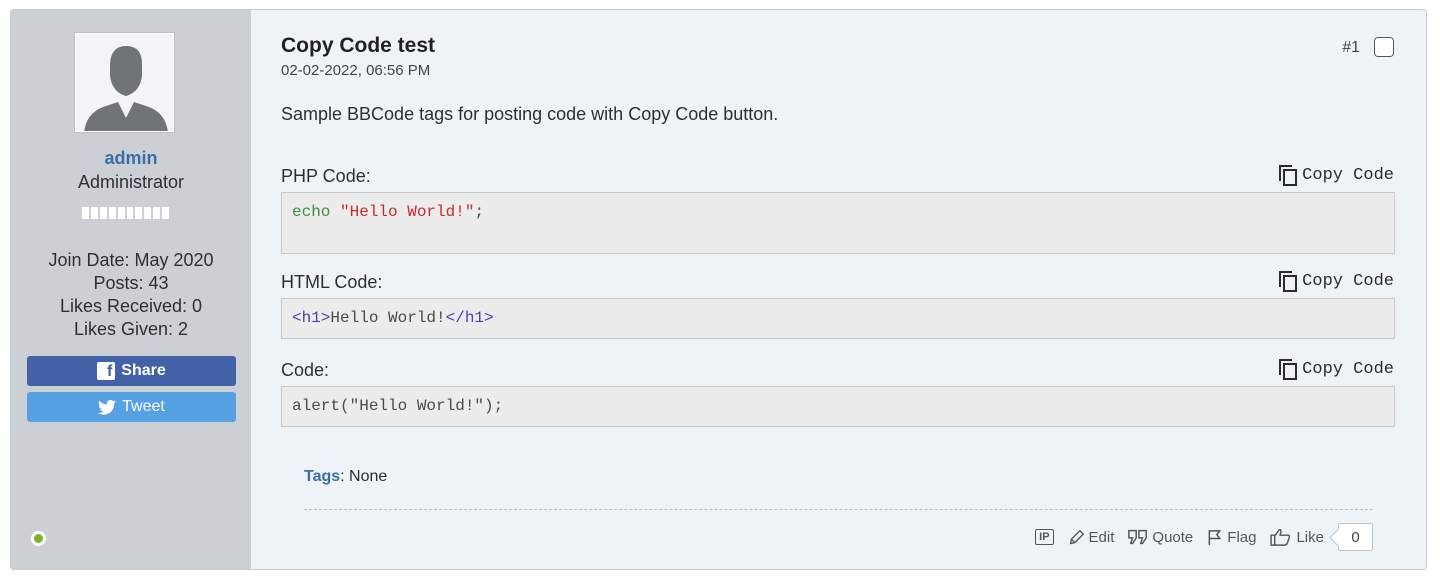 The width and height of the screenshot is (1440, 580). I want to click on edit-button: Edit, so click(1091, 537).